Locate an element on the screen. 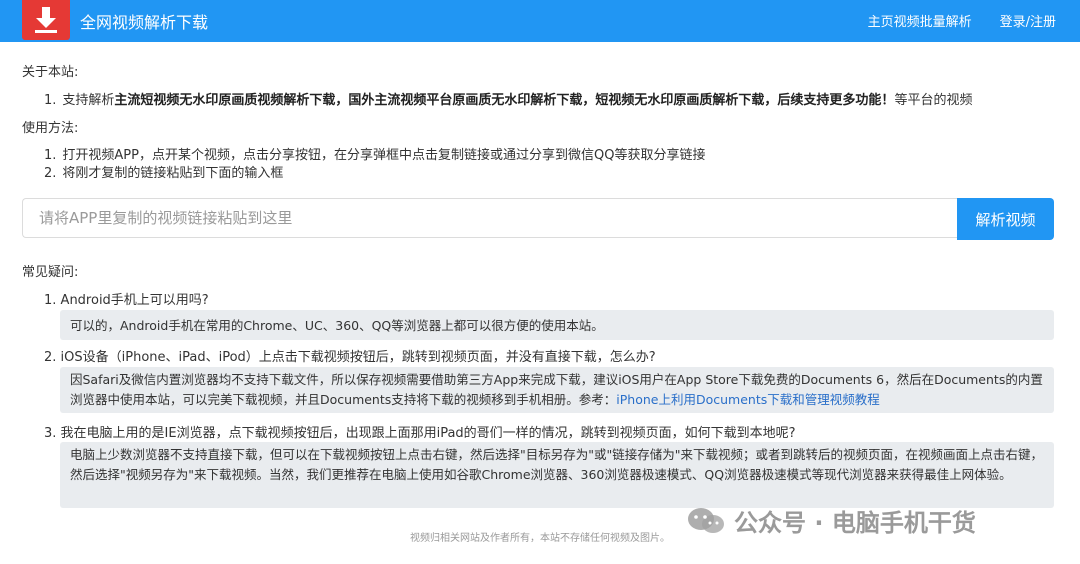 Image resolution: width=1080 pixels, height=564 pixels. site-brand: 全网视频解析下载 is located at coordinates (144, 21).